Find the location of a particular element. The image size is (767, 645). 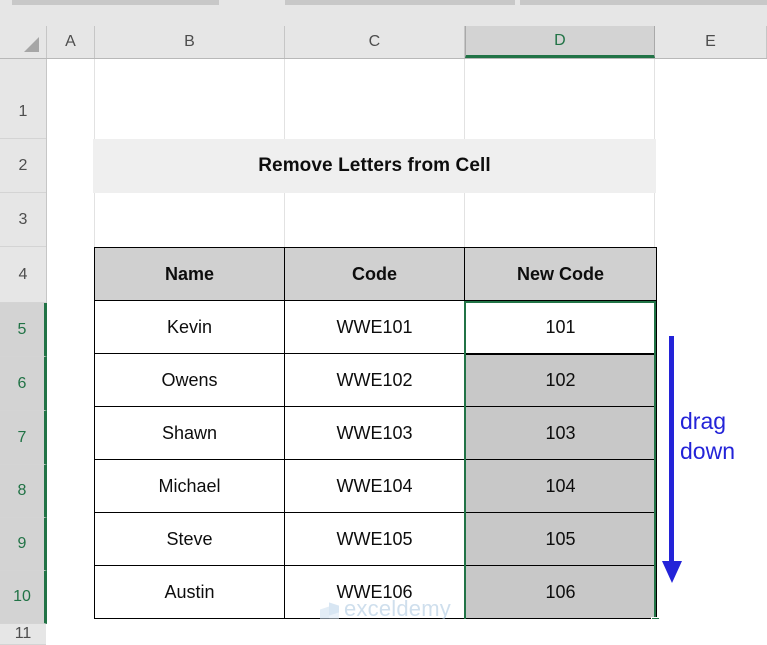

column-header-name: Name is located at coordinates (189, 274).